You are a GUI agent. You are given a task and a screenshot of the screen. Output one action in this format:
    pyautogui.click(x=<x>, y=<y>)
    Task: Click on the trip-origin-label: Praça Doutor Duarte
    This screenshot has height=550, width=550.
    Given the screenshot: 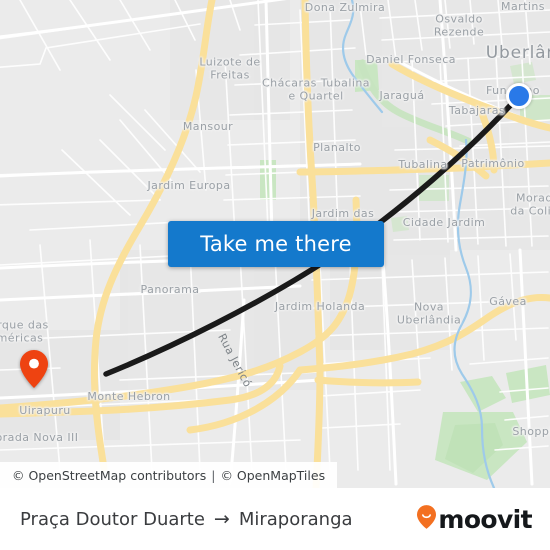 What is the action you would take?
    pyautogui.click(x=112, y=519)
    